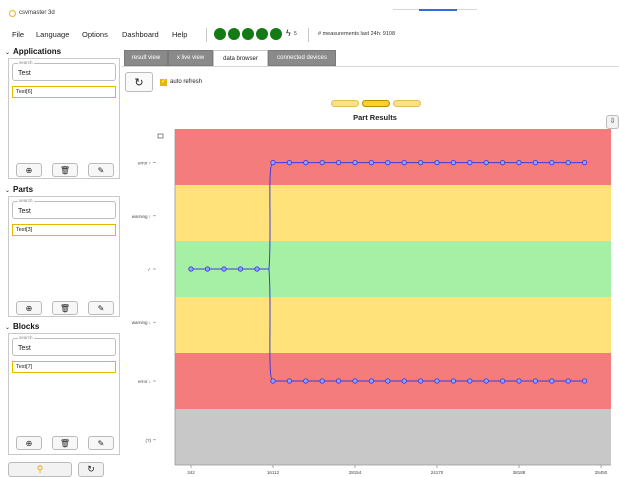 The image size is (619, 477). Describe the element at coordinates (65, 170) in the screenshot. I see `delete-application-button: 🗑` at that location.